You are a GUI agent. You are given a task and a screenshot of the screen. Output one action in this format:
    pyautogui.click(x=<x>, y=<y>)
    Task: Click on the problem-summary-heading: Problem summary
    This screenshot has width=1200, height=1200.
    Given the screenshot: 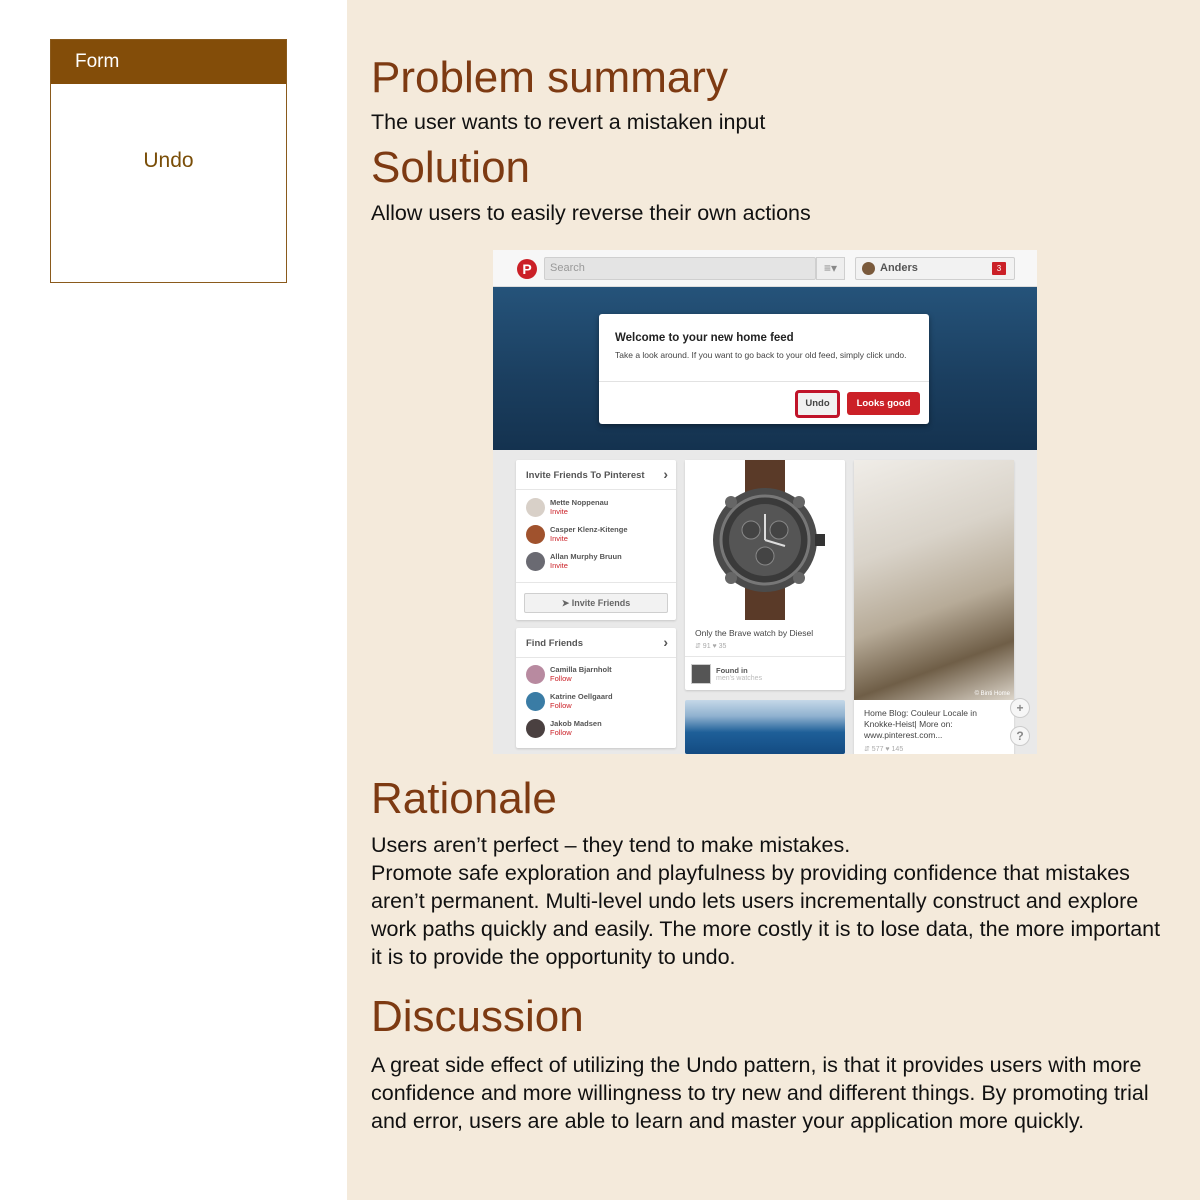 What is the action you would take?
    pyautogui.click(x=549, y=77)
    